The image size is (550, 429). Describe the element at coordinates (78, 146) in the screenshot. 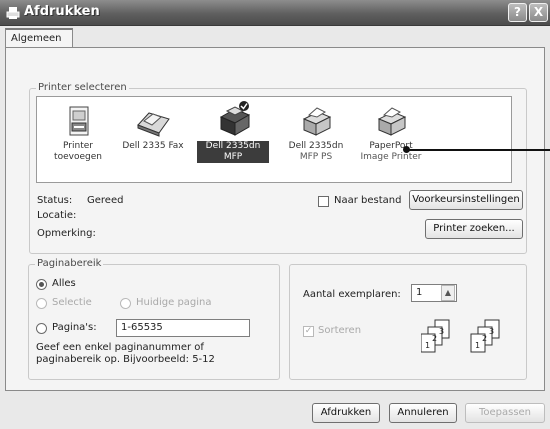

I see `printer-label-line1: Printer` at that location.